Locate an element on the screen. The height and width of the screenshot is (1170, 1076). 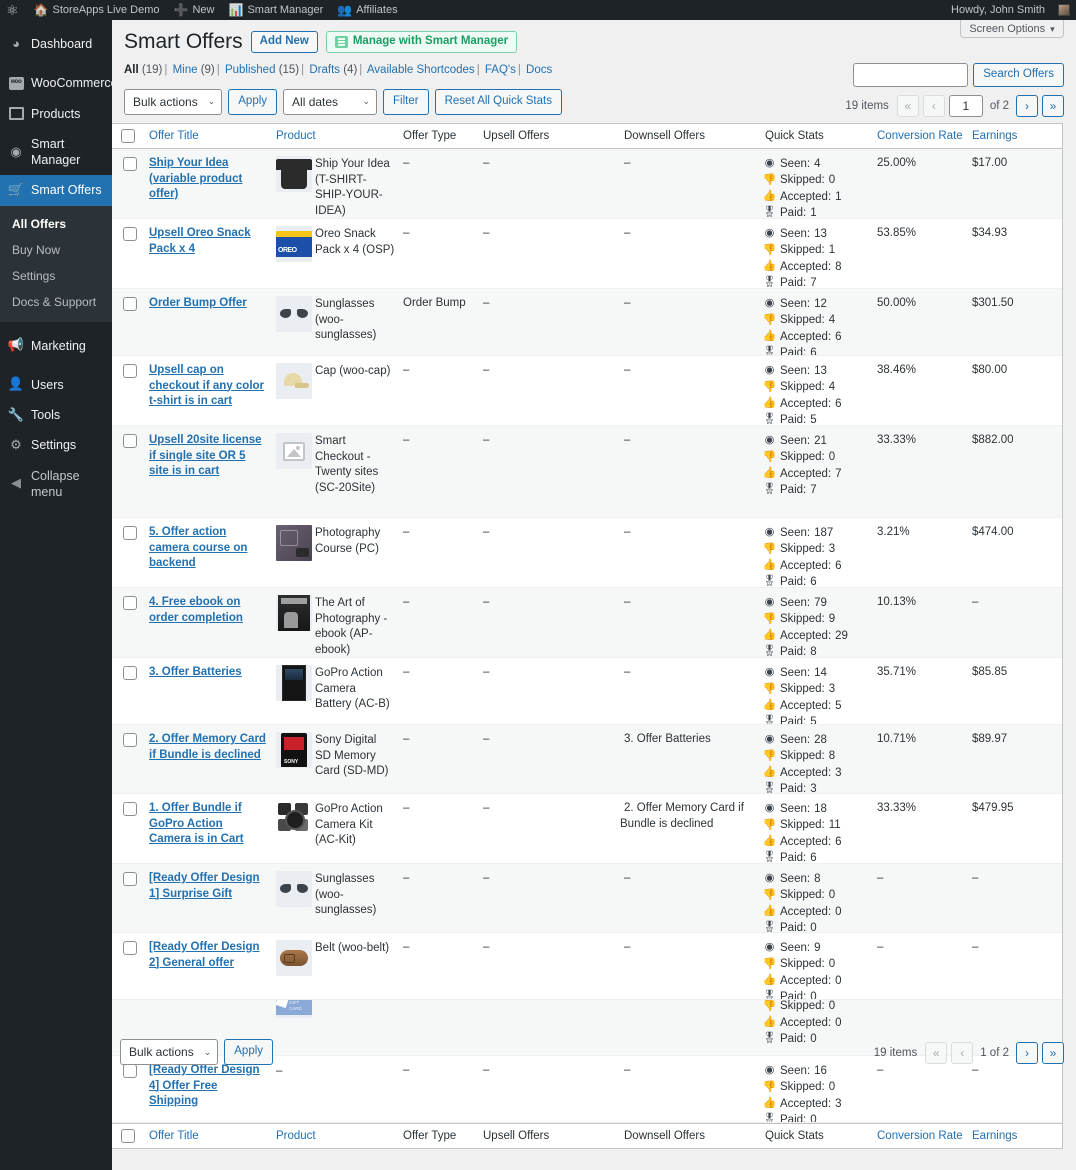
date-filter-select: All dates ⌄ is located at coordinates (330, 101).